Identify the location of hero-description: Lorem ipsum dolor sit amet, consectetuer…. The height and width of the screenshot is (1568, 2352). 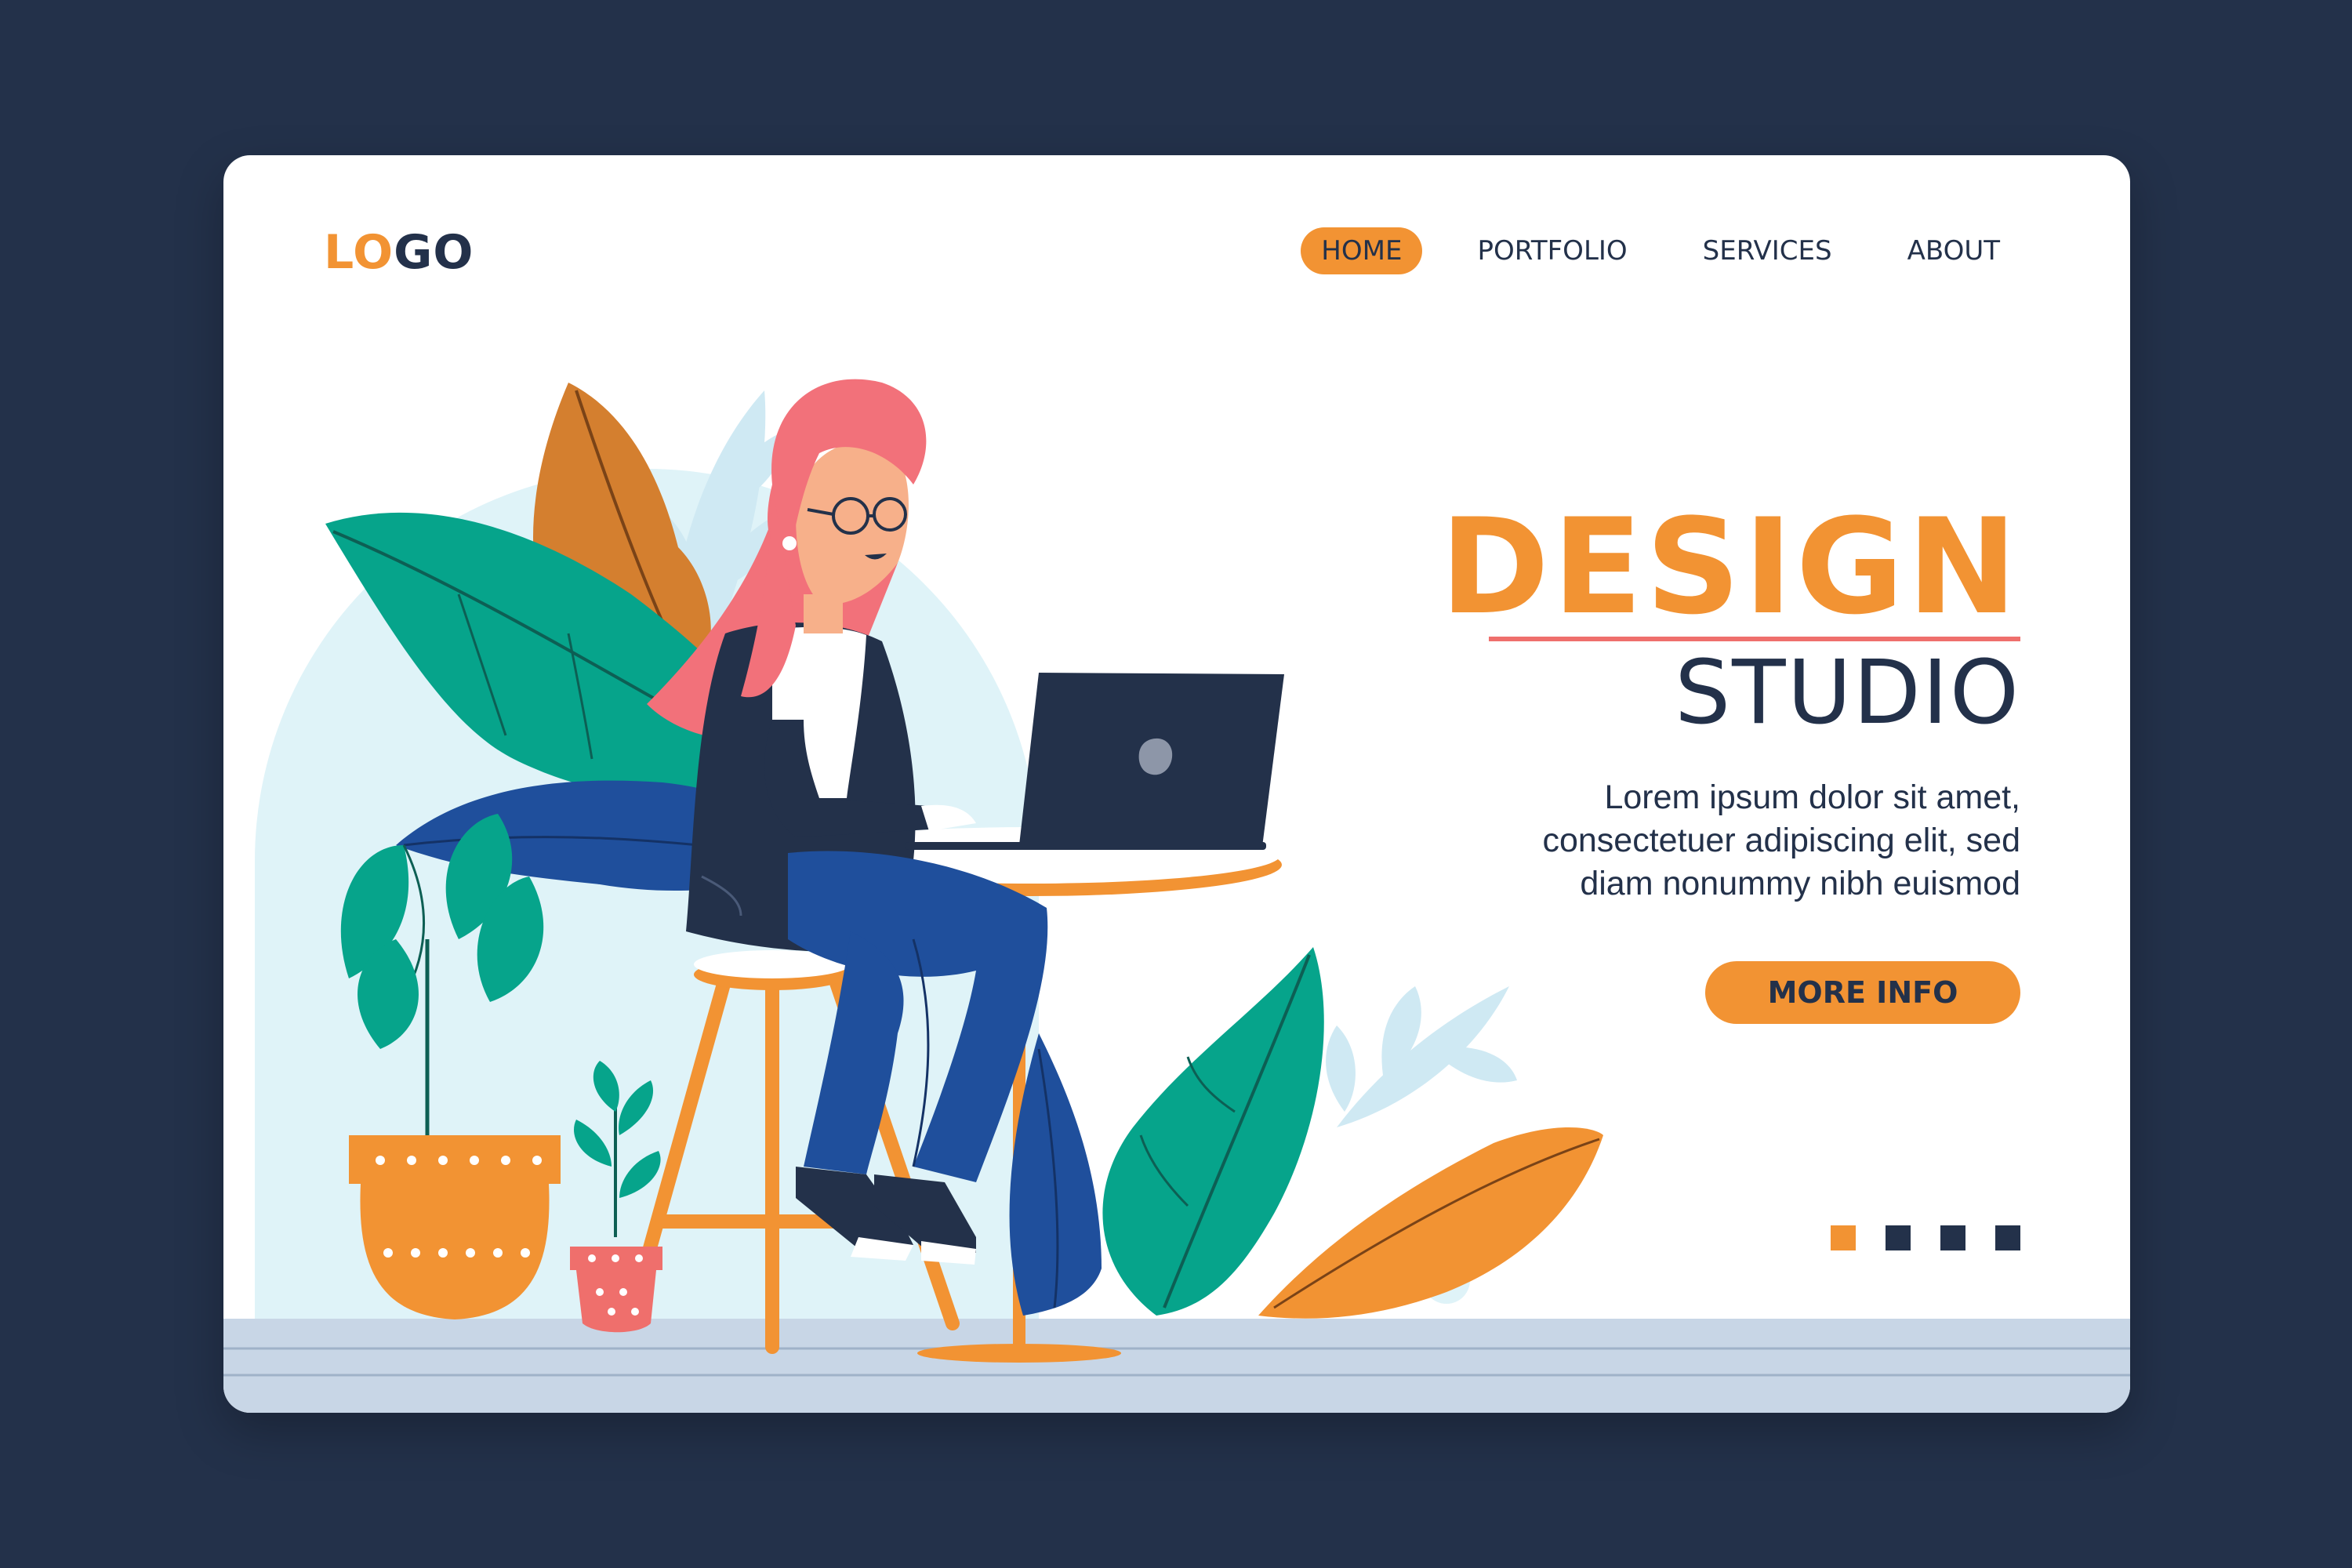
(1722, 841).